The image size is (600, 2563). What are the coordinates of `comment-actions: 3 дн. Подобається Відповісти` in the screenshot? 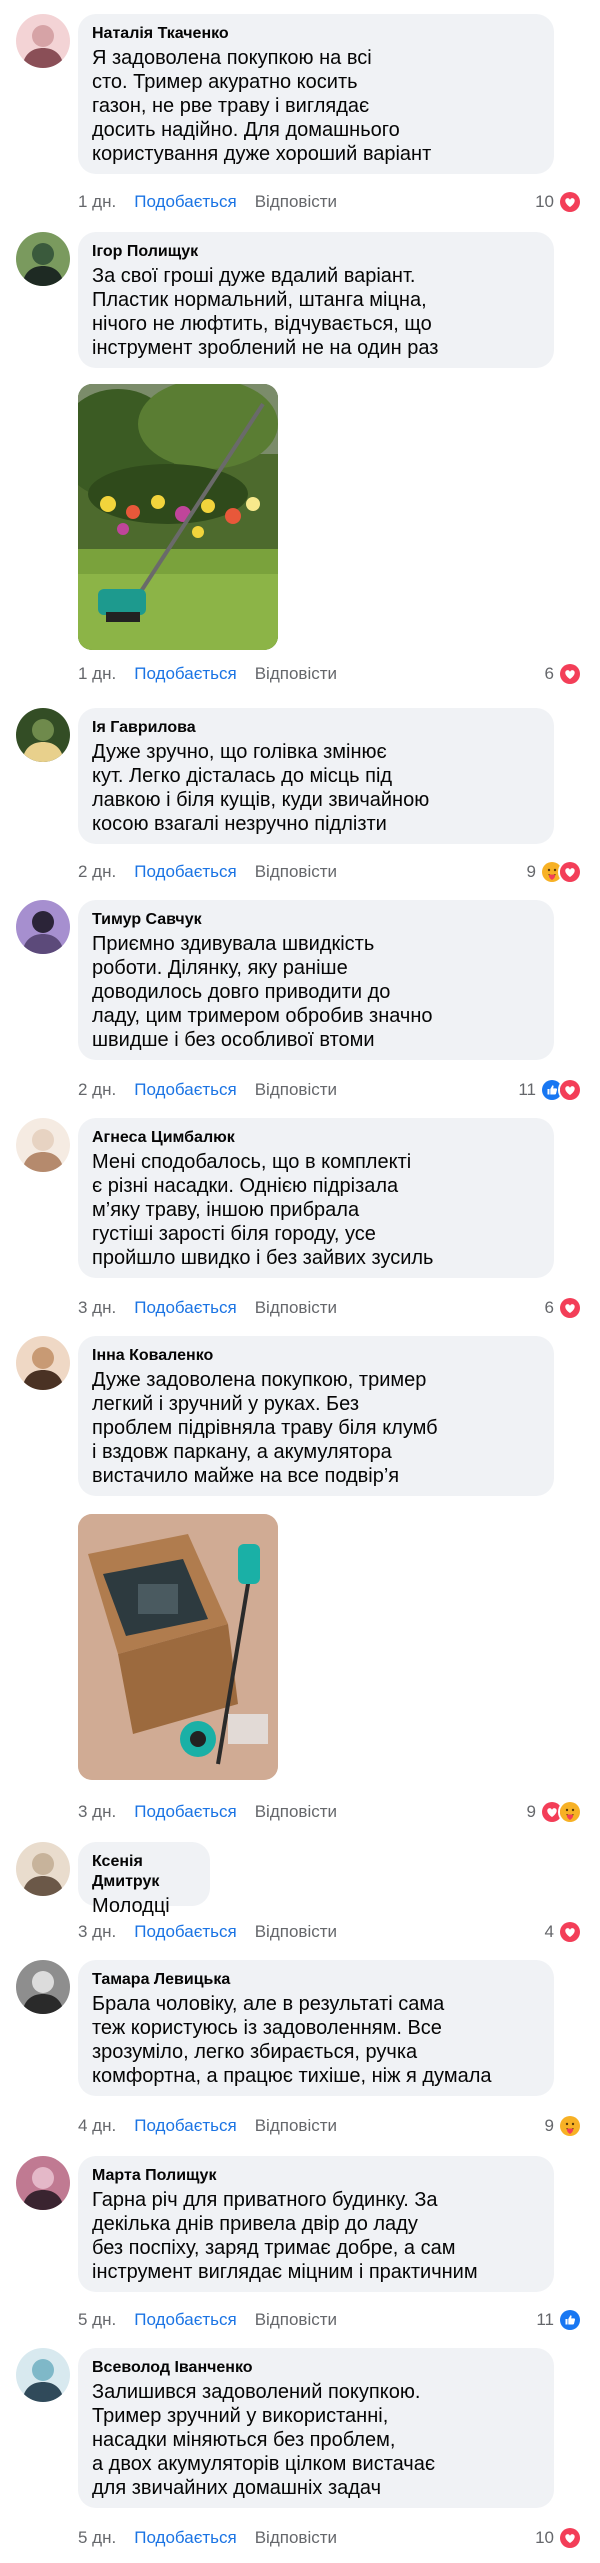 It's located at (207, 1932).